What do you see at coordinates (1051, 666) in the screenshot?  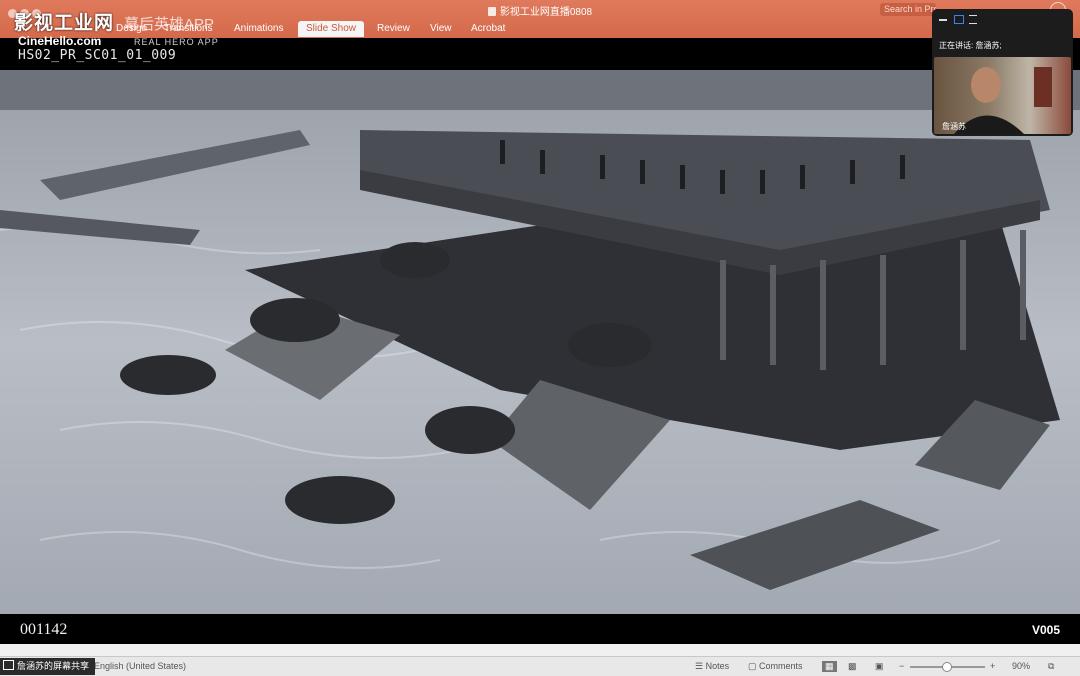 I see `fit-slide-icon: ⧉` at bounding box center [1051, 666].